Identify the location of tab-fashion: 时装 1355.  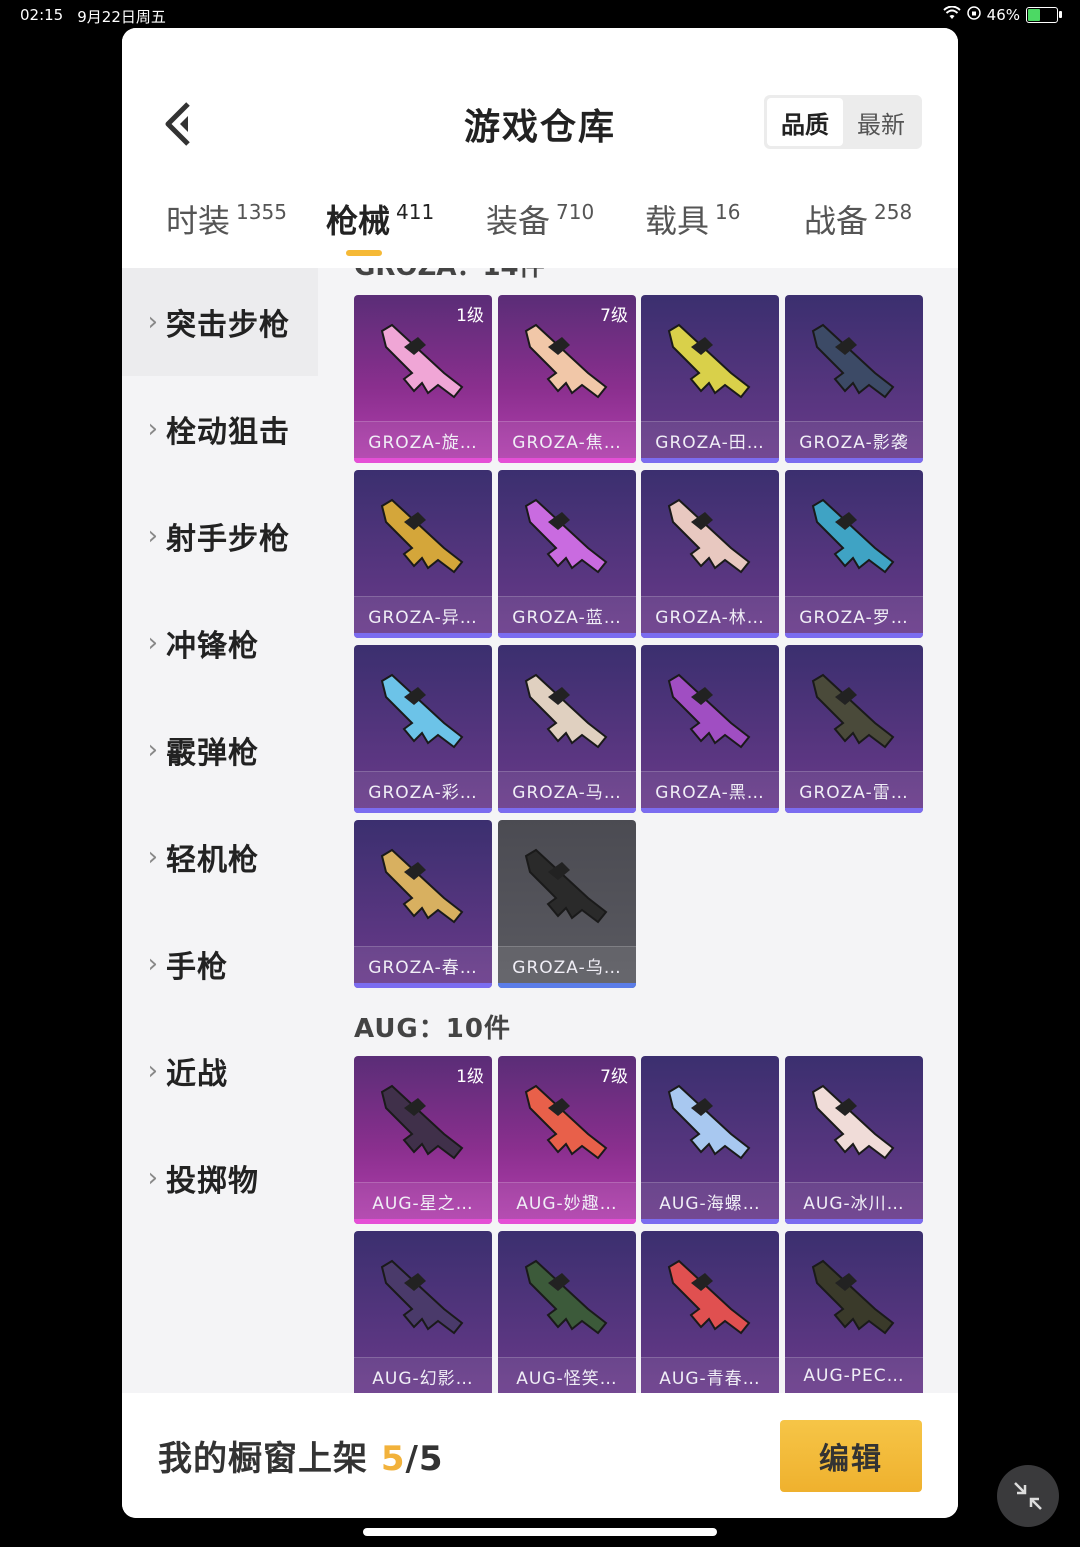
(226, 232).